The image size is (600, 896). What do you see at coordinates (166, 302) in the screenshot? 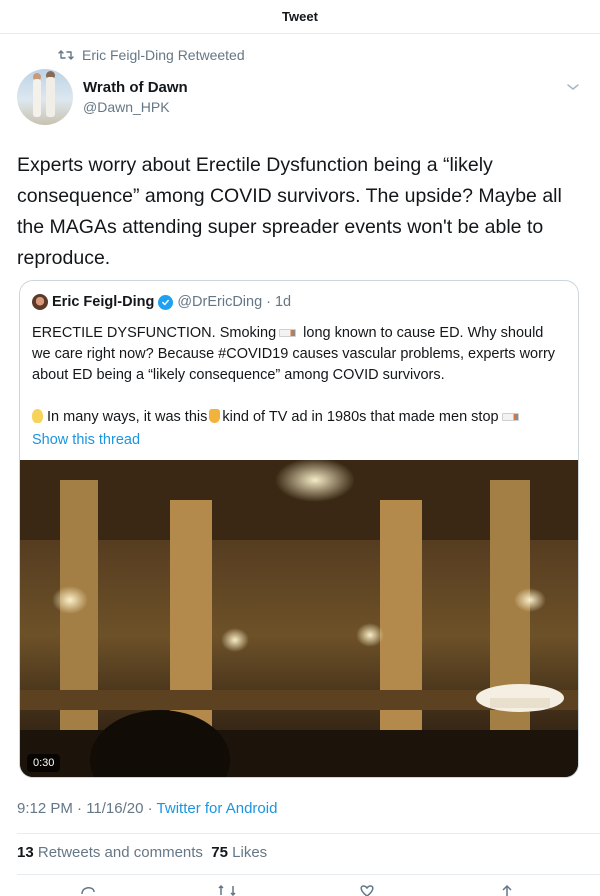
I see `verified-badge-icon` at bounding box center [166, 302].